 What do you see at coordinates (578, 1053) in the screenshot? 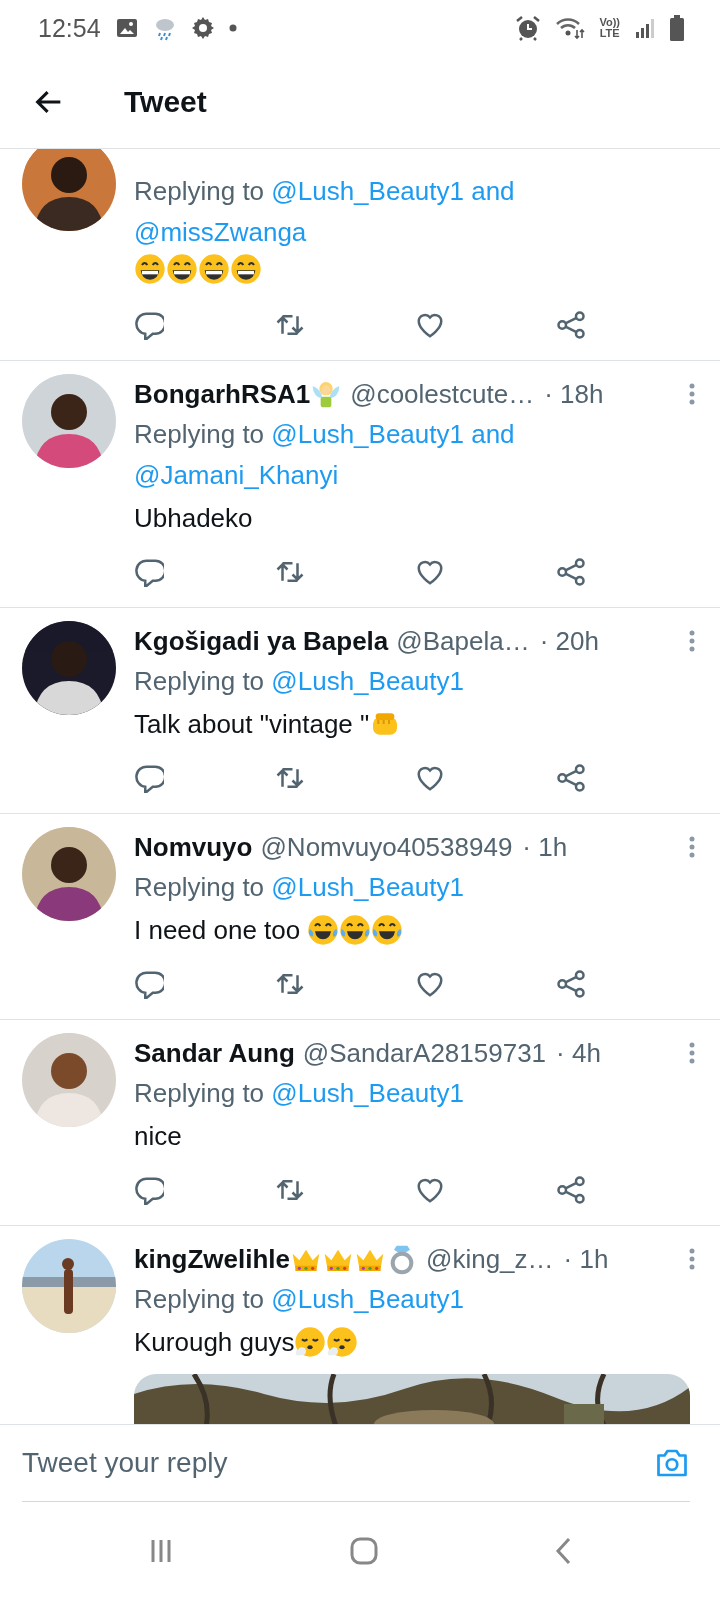
I see `tweet-time: · 4h` at bounding box center [578, 1053].